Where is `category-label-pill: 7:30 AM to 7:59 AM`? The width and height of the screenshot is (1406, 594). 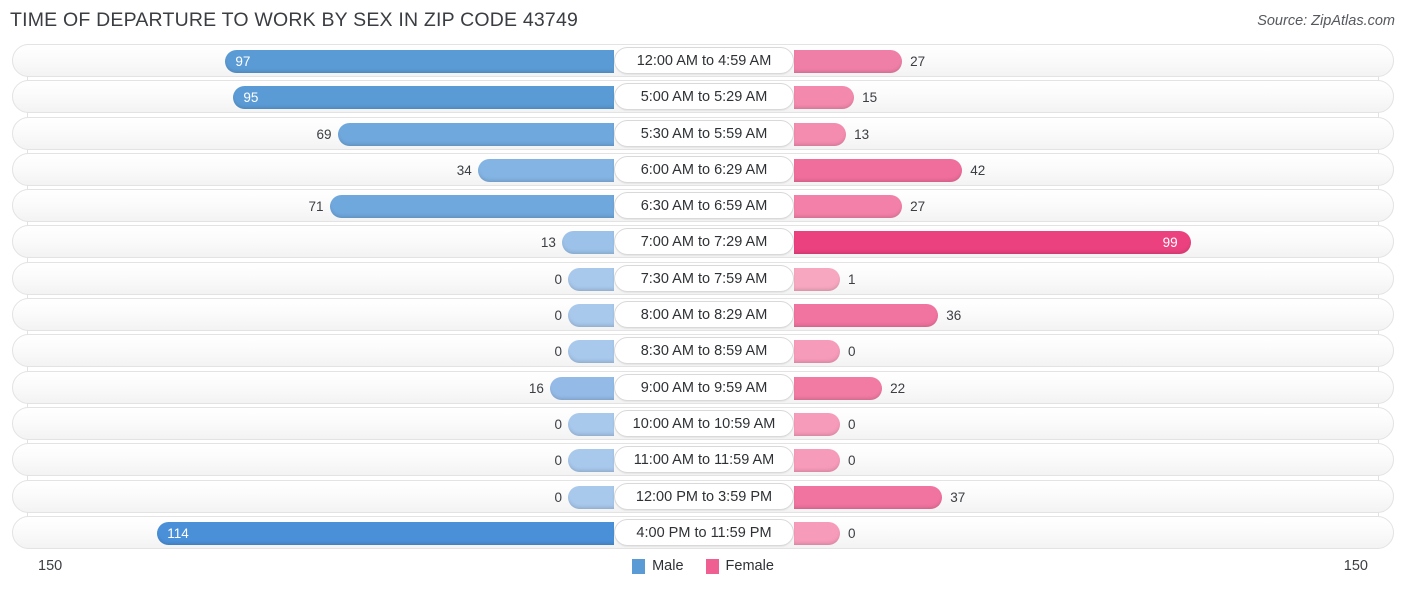 category-label-pill: 7:30 AM to 7:59 AM is located at coordinates (704, 278).